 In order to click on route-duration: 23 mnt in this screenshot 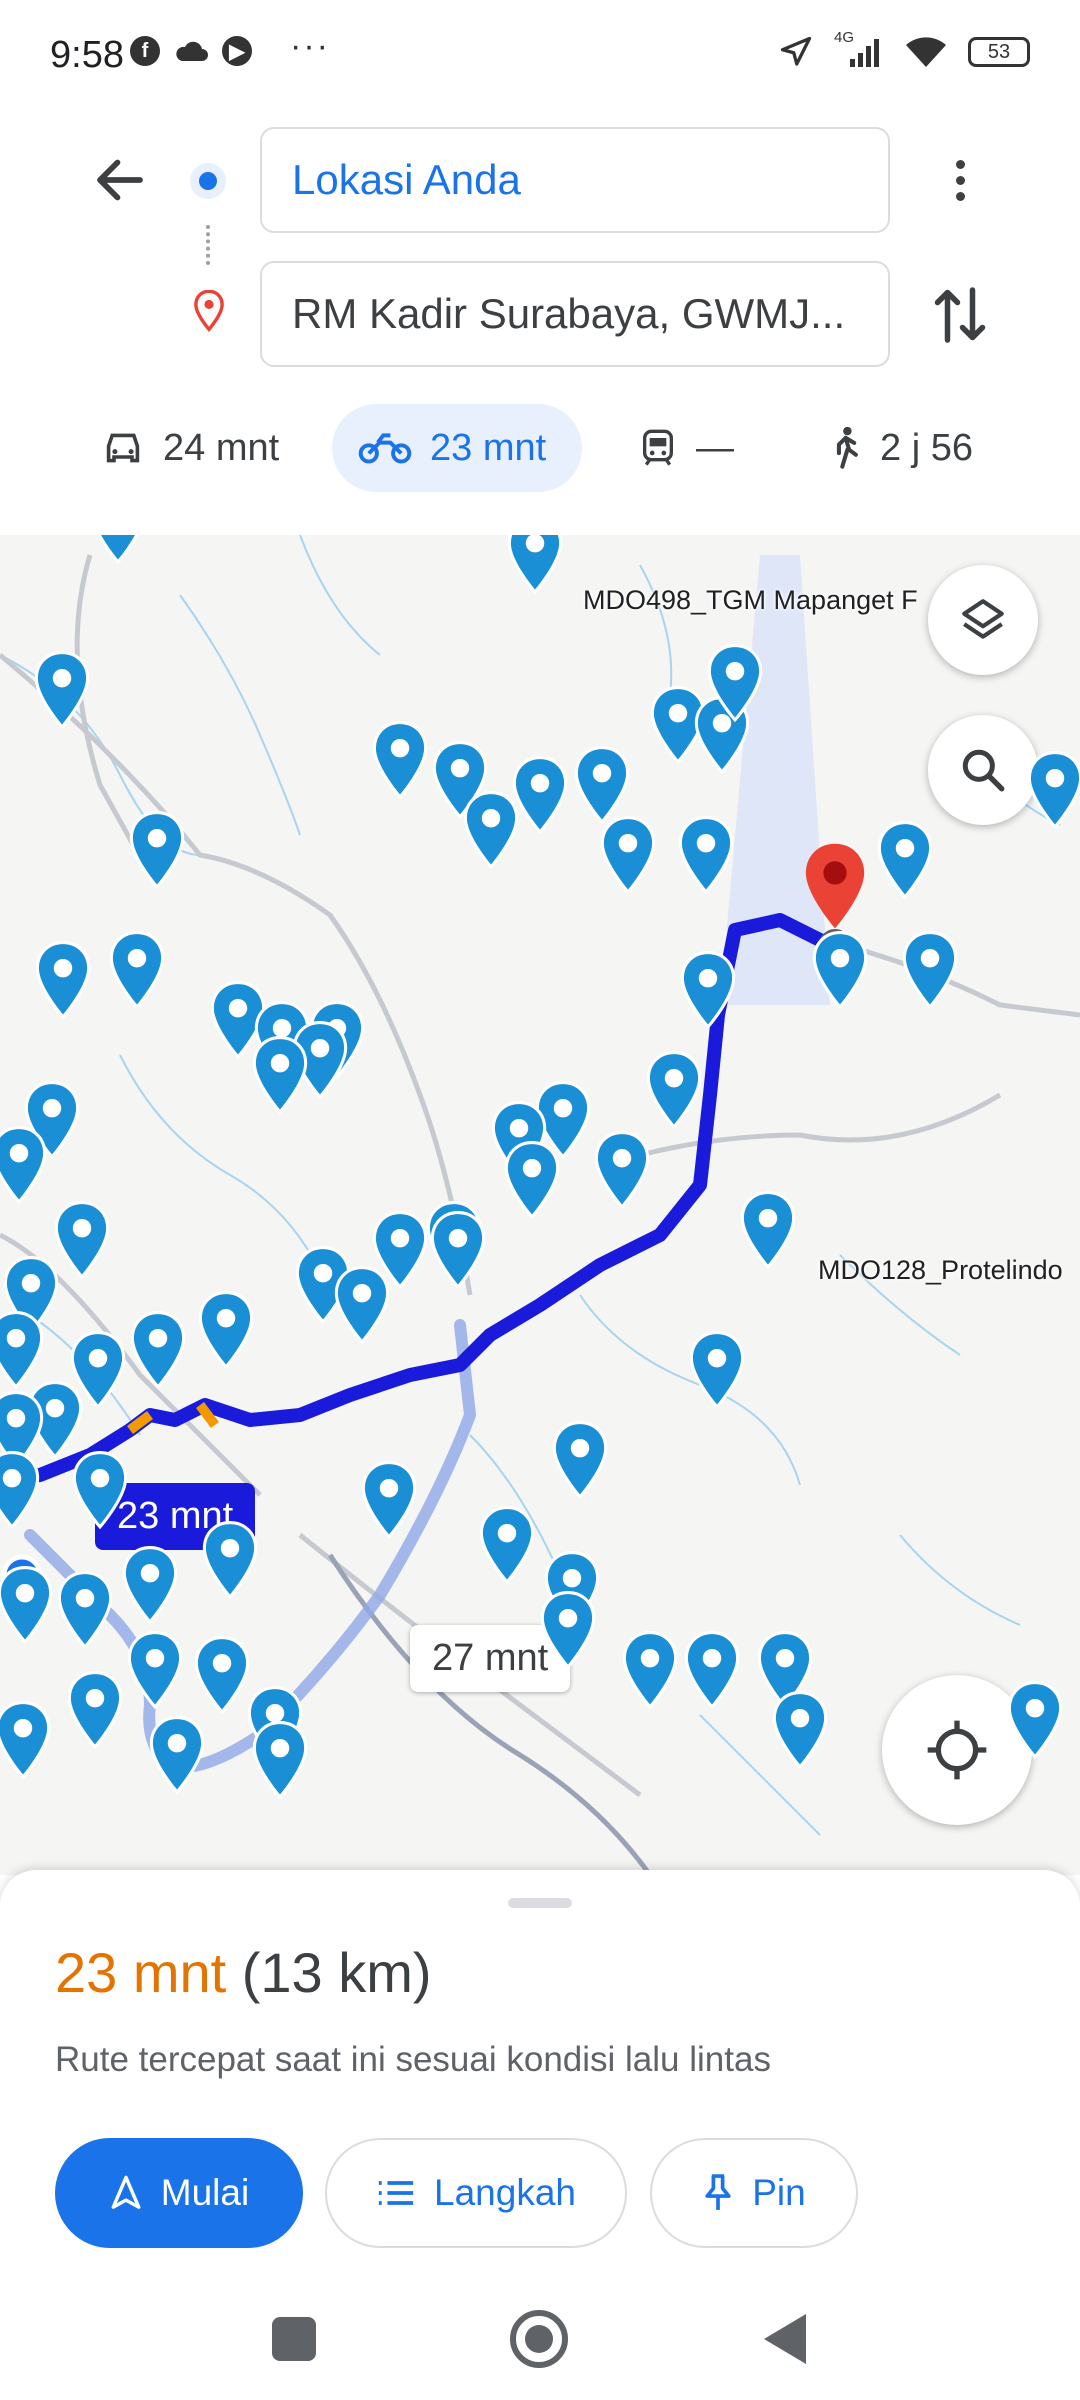, I will do `click(141, 1972)`.